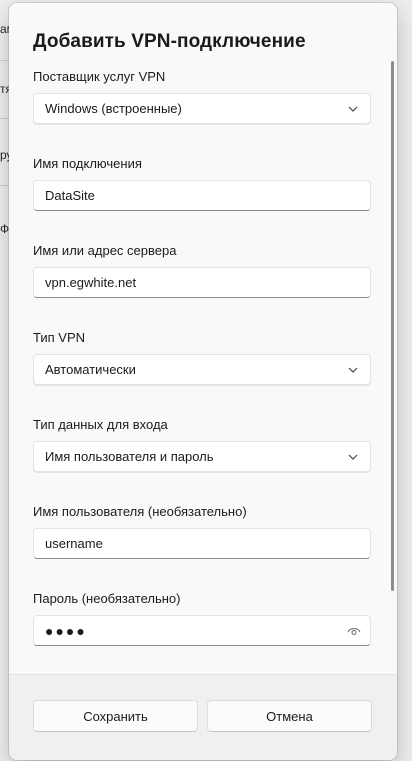 This screenshot has height=761, width=412. I want to click on provider-label: Поставщик услуг VPN, so click(99, 76).